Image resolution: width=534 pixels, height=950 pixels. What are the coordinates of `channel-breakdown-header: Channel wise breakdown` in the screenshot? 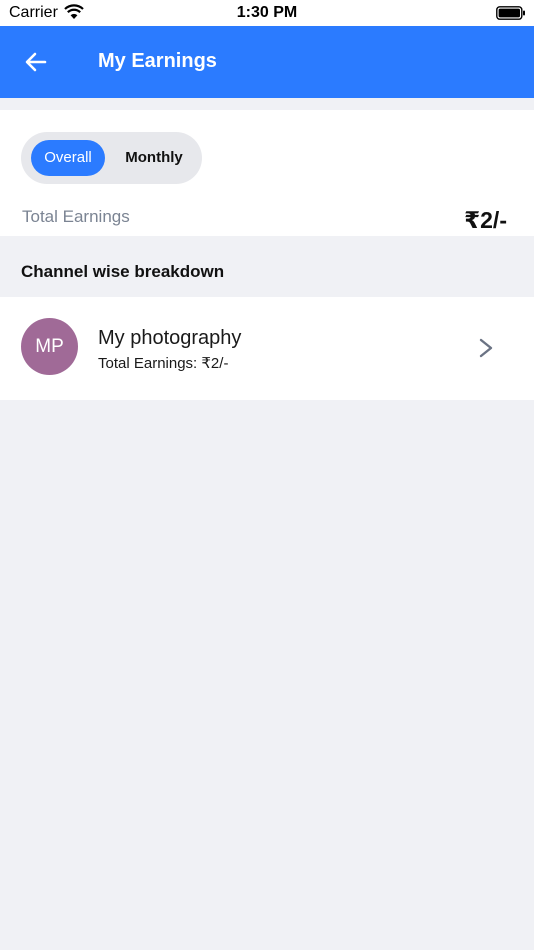 It's located at (123, 271).